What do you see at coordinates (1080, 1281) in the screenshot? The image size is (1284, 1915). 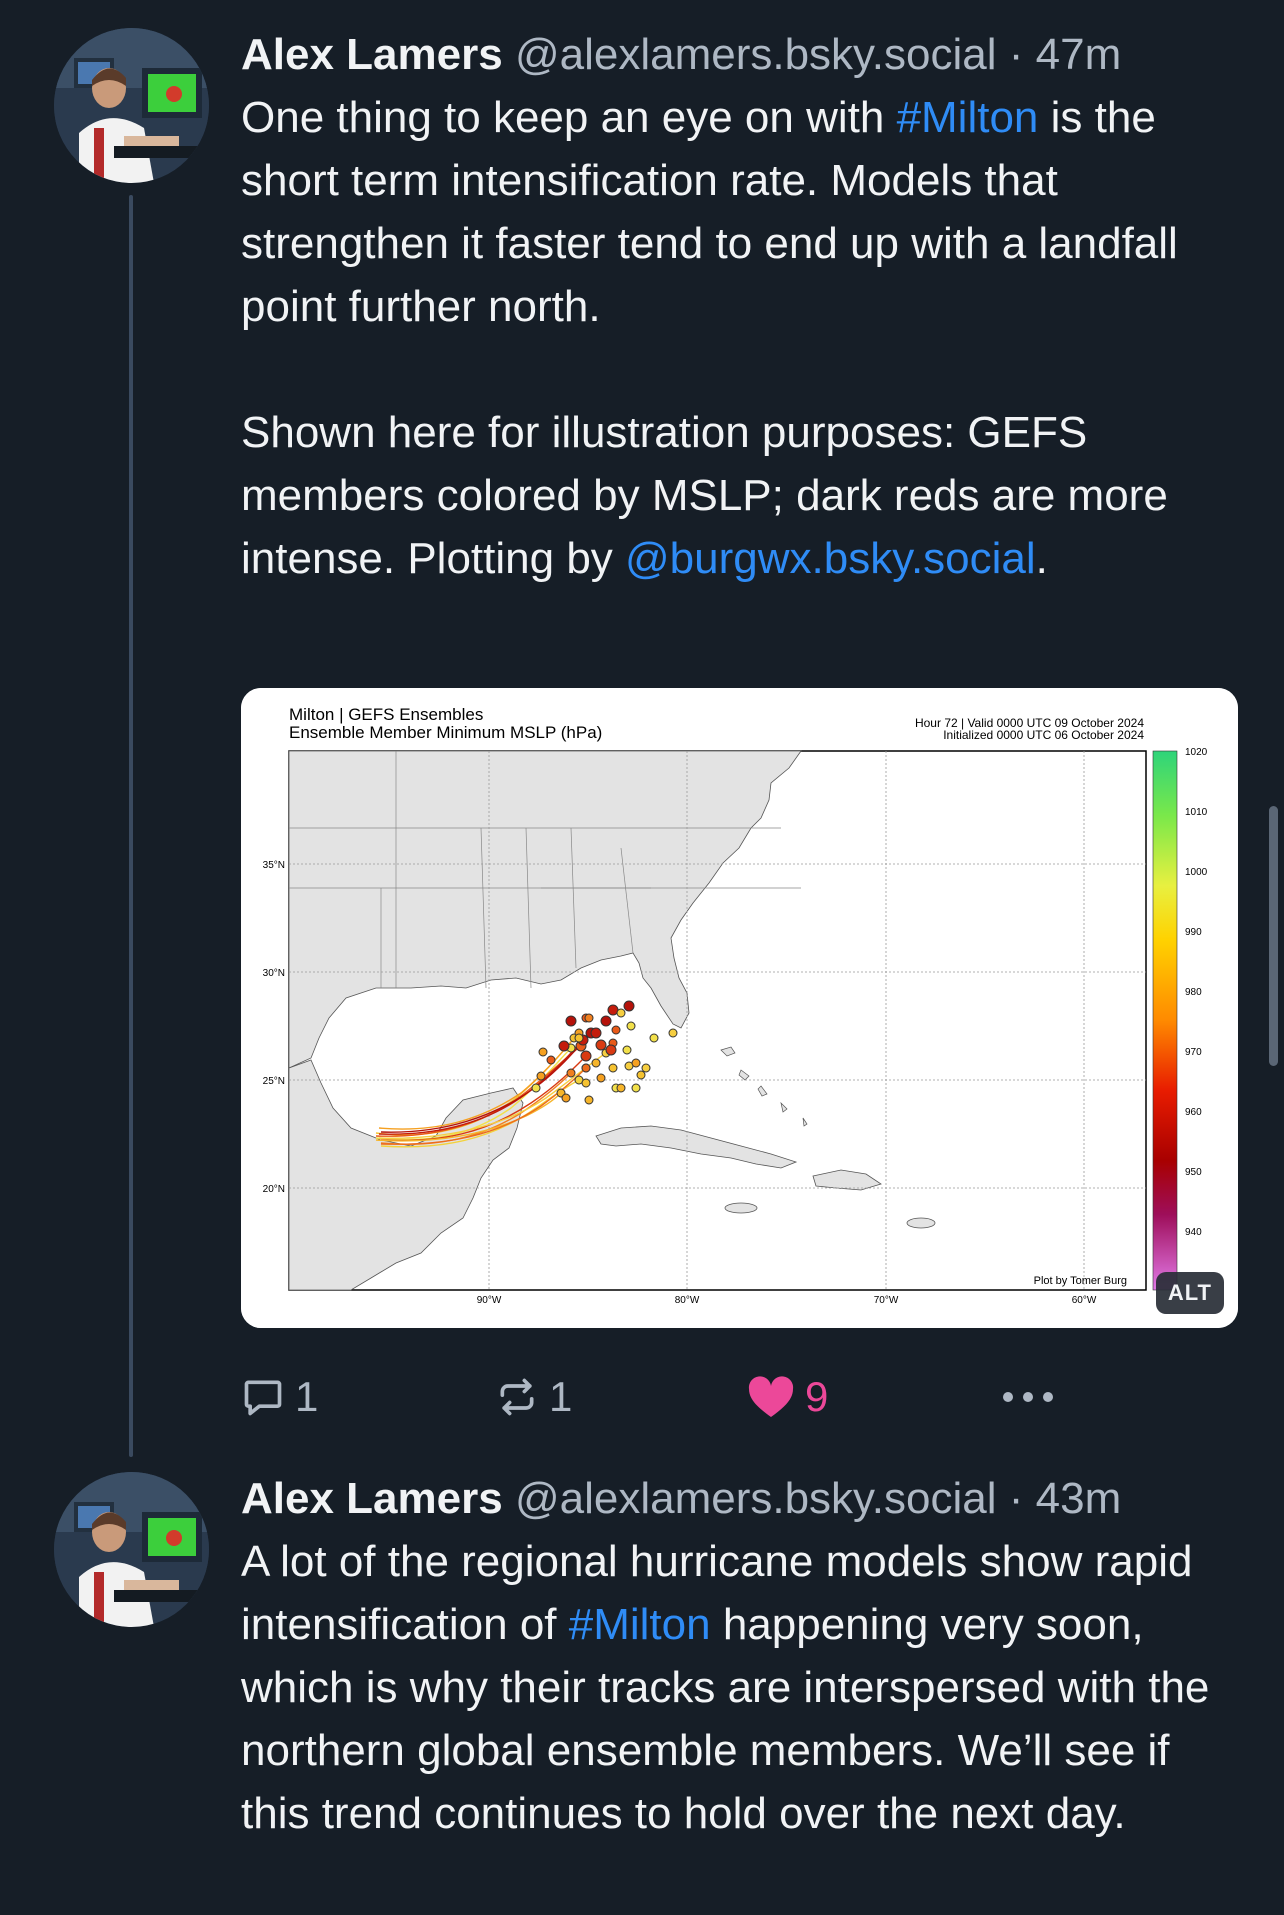 I see `plot-credit: Plot by Tomer Burg` at bounding box center [1080, 1281].